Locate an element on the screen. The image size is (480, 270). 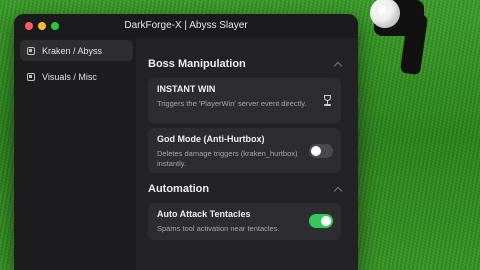
card-title: Auto Attack Tentacles is located at coordinates (204, 214).